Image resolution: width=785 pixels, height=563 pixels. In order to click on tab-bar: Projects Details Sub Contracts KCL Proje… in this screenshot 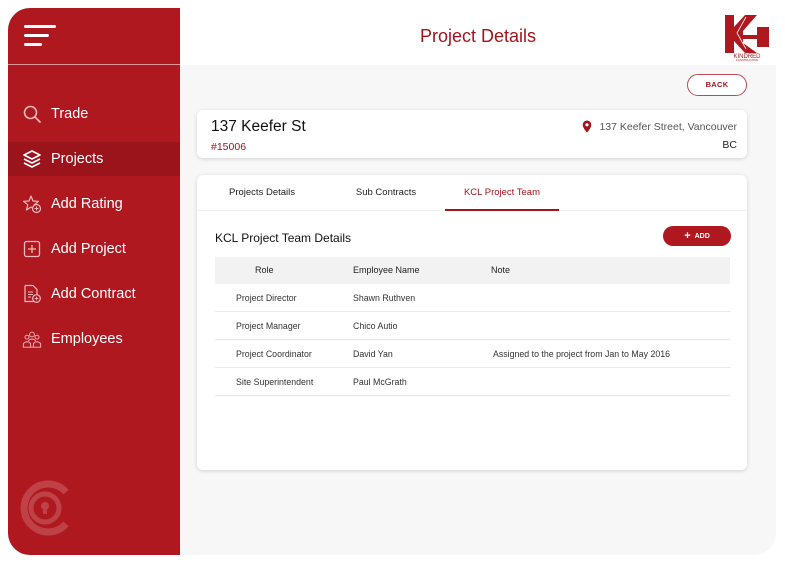, I will do `click(472, 193)`.